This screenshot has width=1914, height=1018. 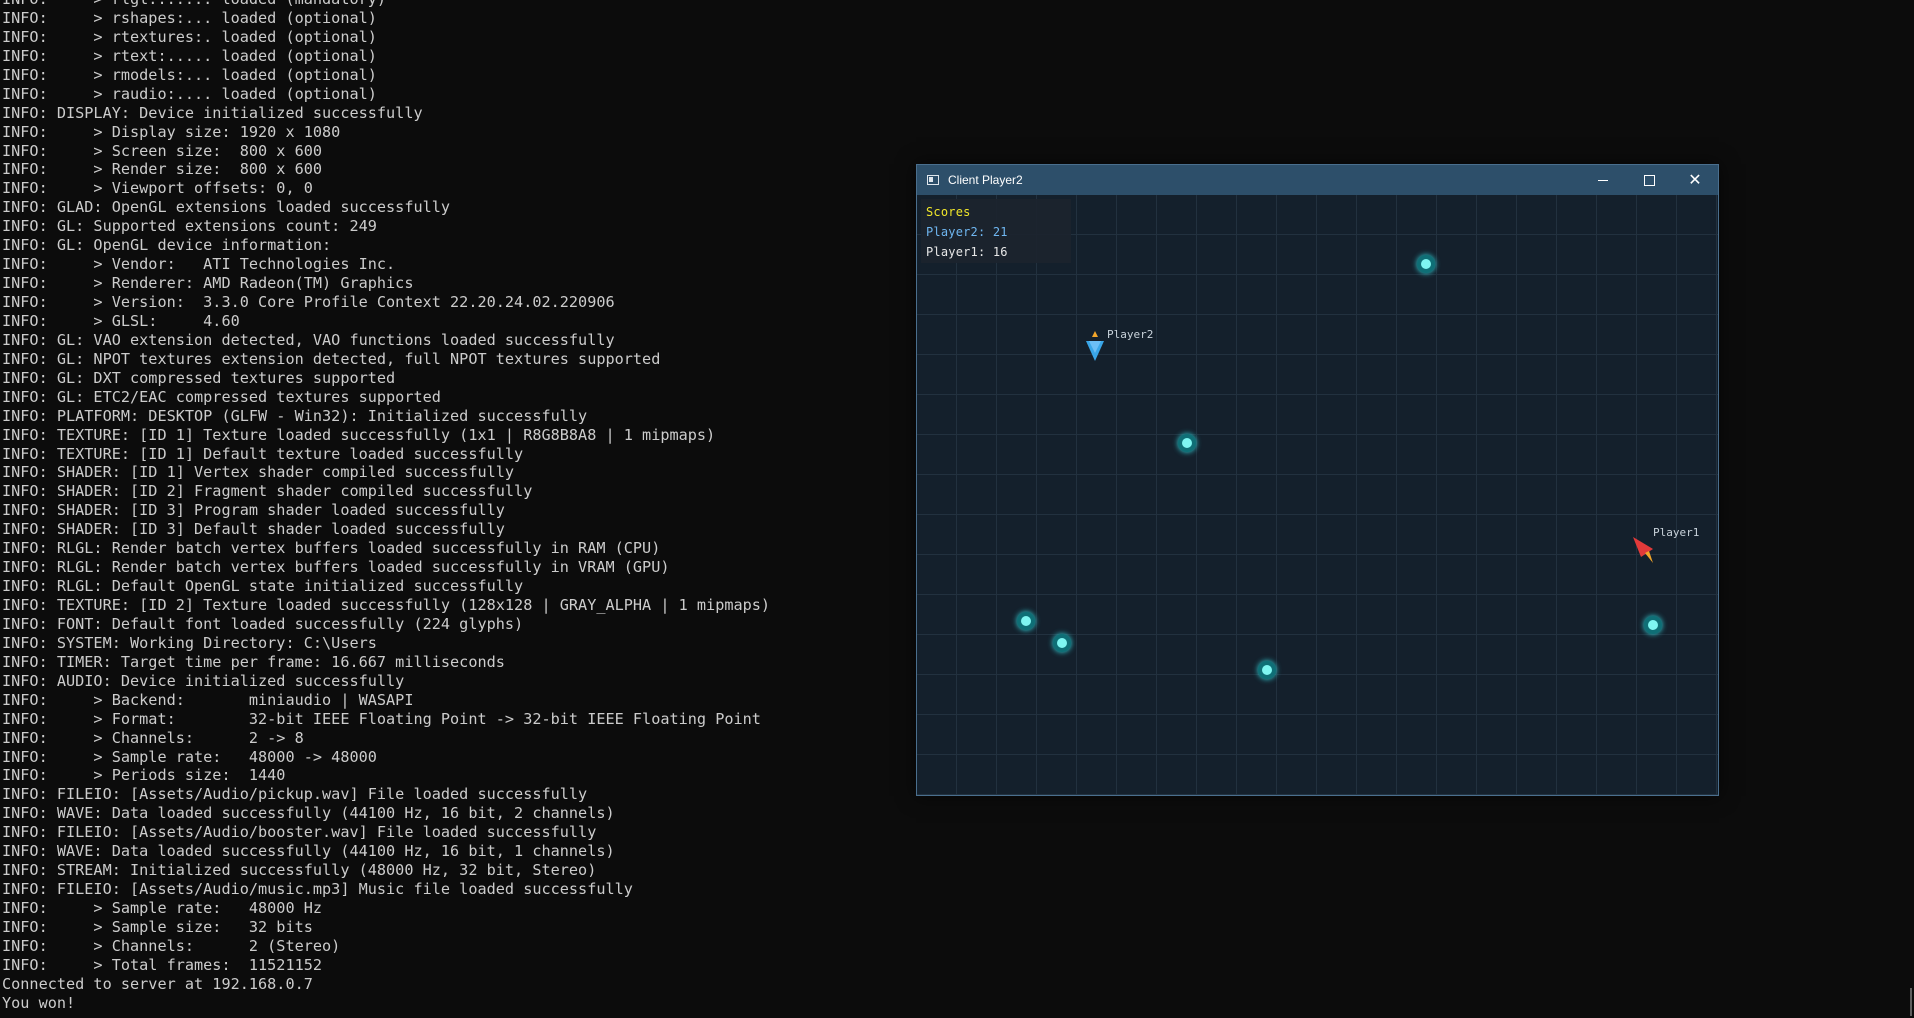 What do you see at coordinates (157, 983) in the screenshot?
I see `console-line: Connected to server at 192.168.0.7` at bounding box center [157, 983].